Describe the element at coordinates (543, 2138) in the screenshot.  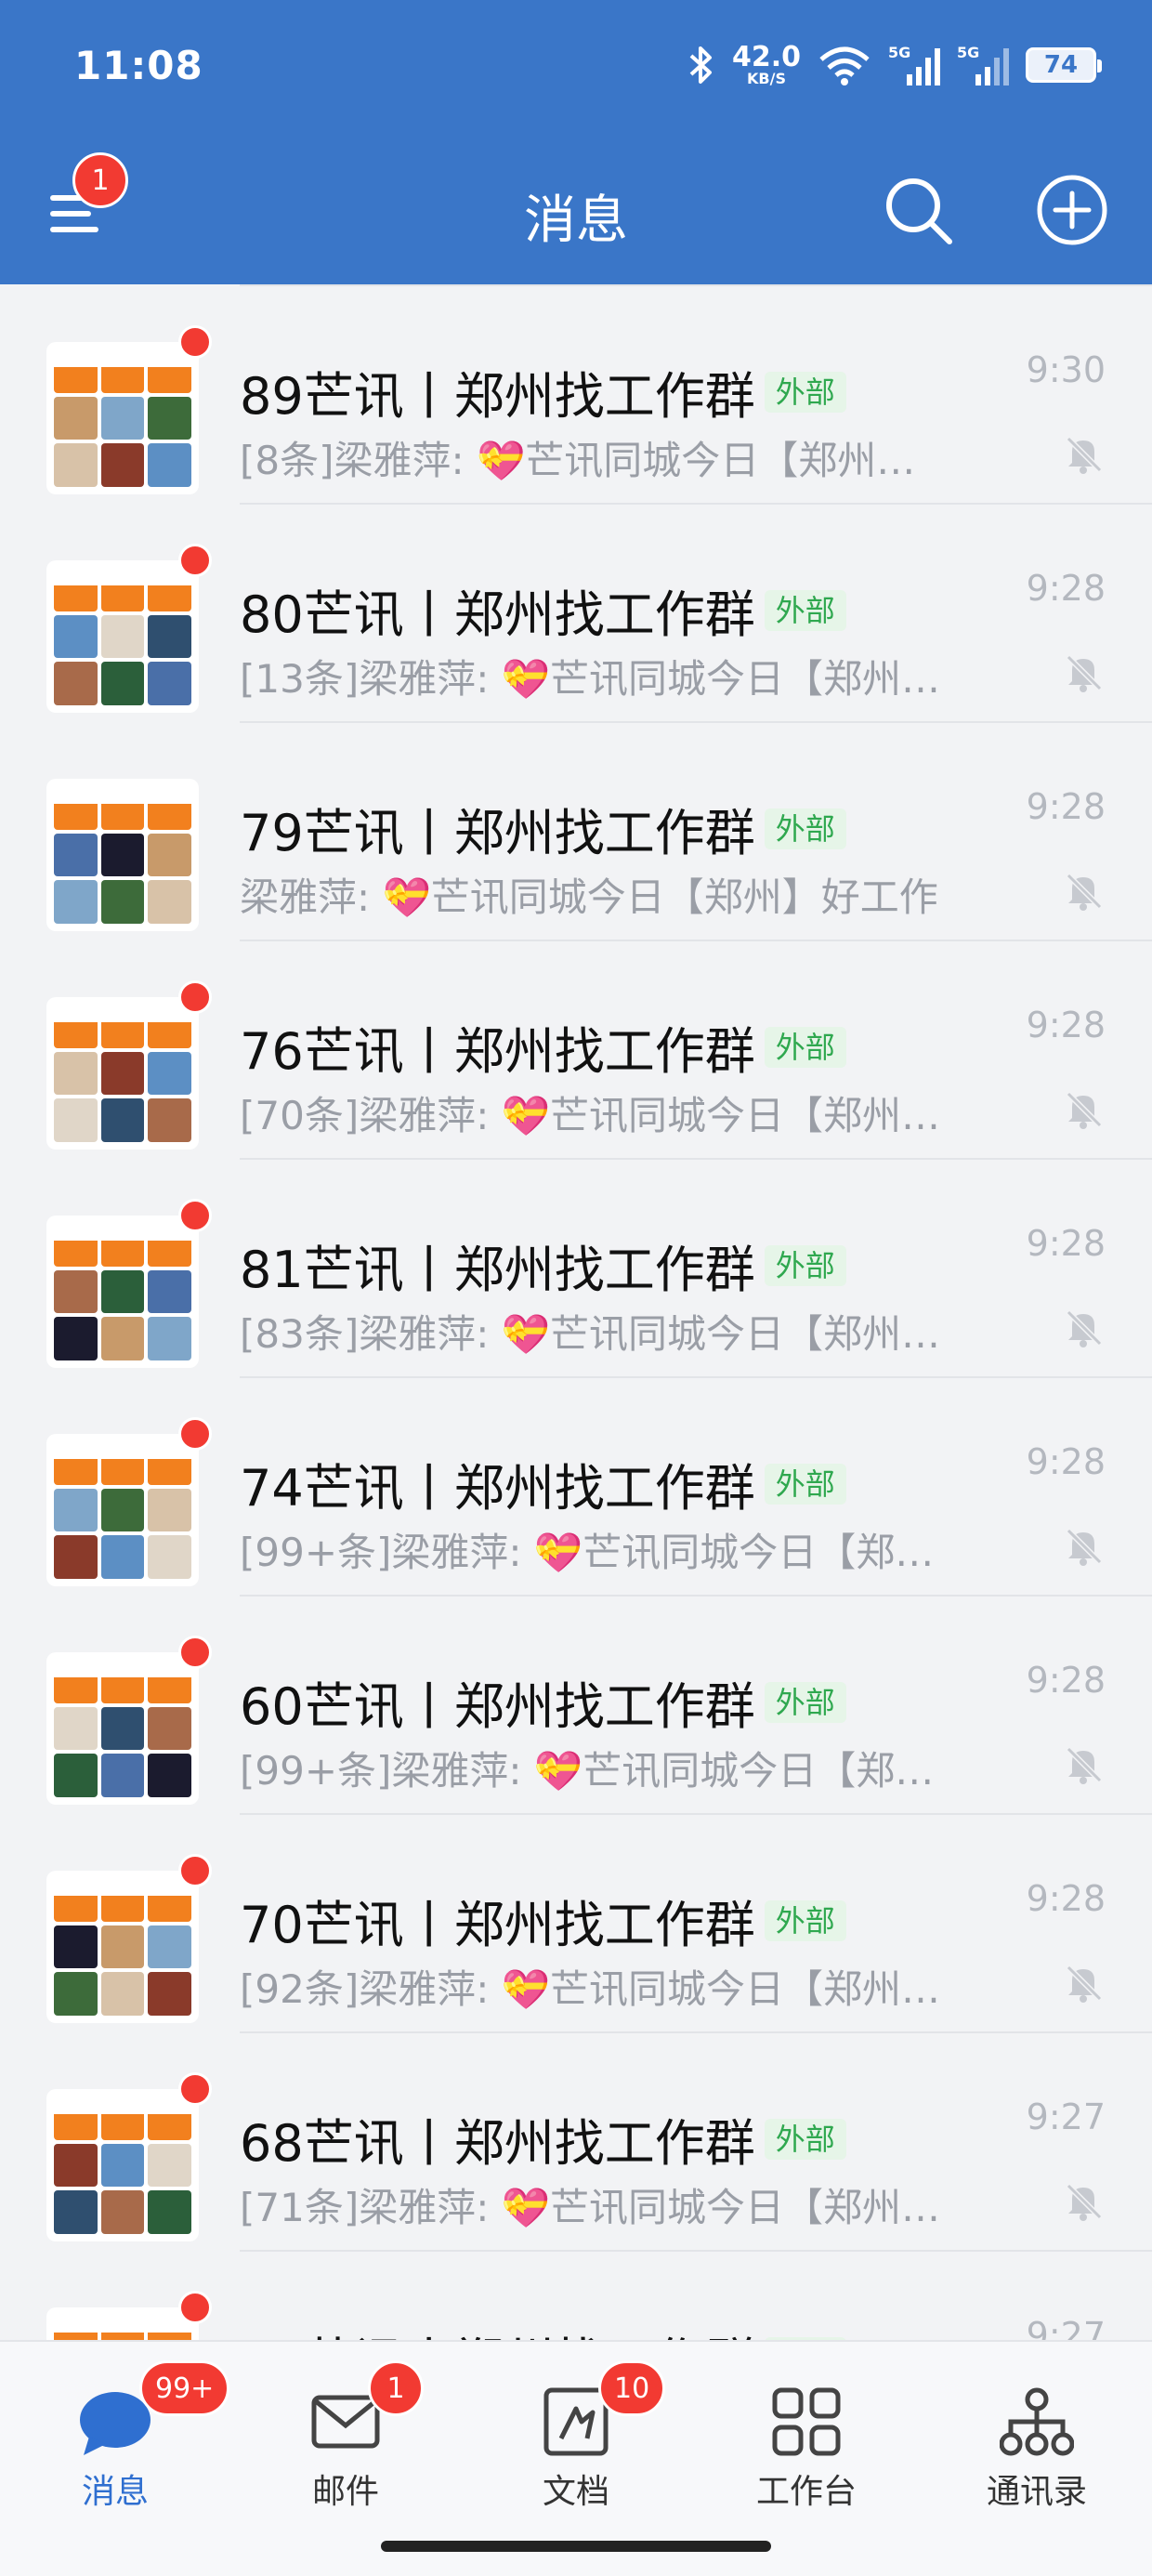
I see `conversation-title: 68芒讯丨郑州找工作群 外部` at that location.